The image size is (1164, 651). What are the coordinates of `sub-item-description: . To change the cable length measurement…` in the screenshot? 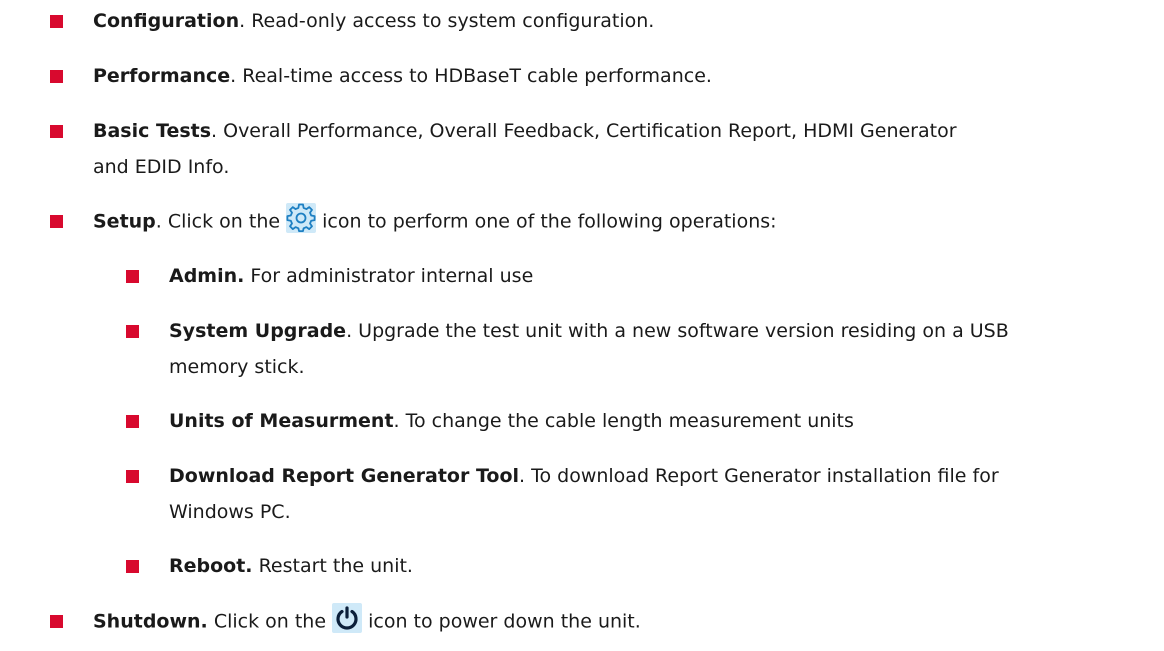 It's located at (623, 421).